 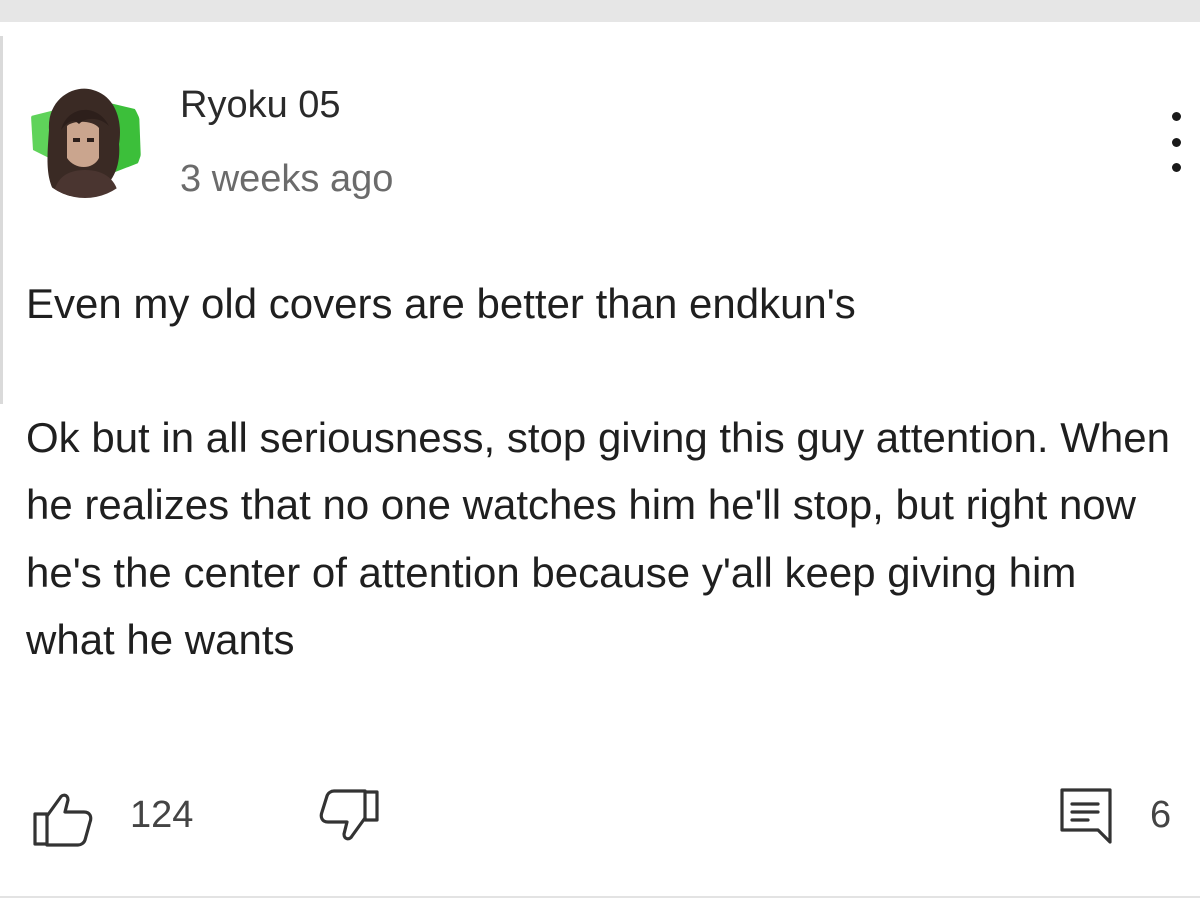 I want to click on avatar-image, so click(x=85, y=139).